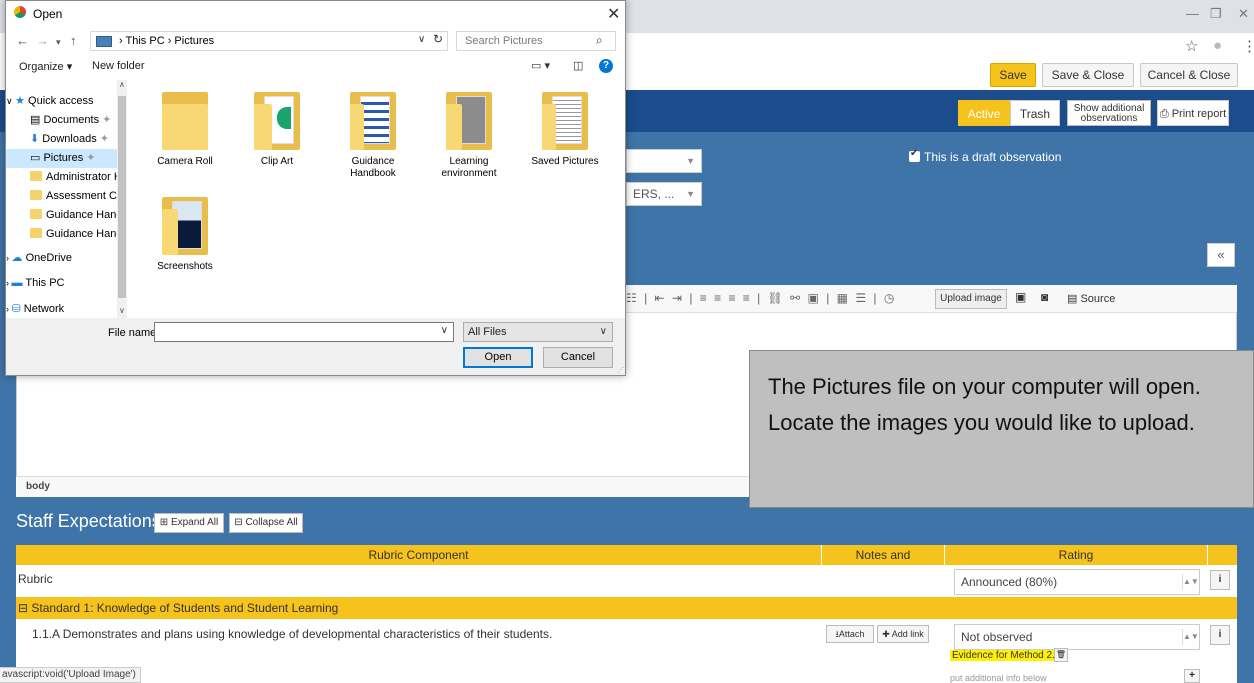 The width and height of the screenshot is (1254, 683). I want to click on bookmark-star-icon: ☆, so click(1191, 46).